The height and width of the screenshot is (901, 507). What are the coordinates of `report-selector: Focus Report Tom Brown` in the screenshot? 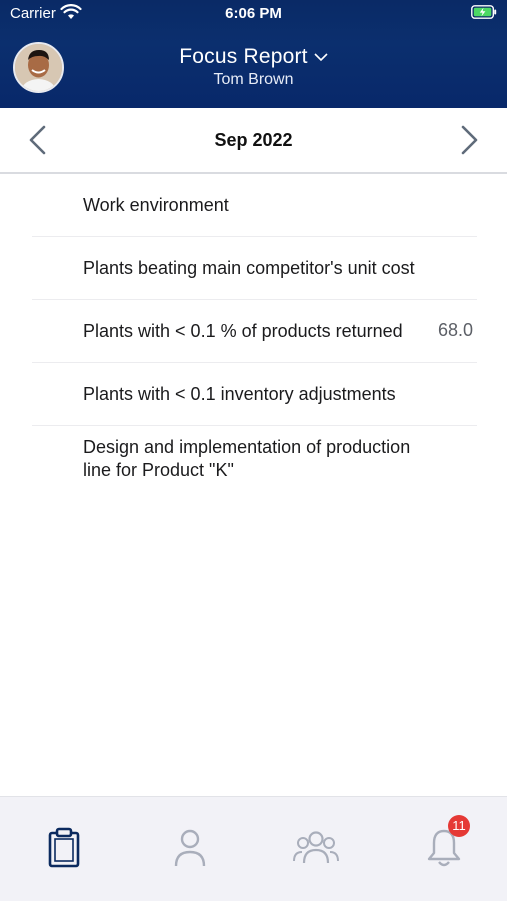 It's located at (253, 67).